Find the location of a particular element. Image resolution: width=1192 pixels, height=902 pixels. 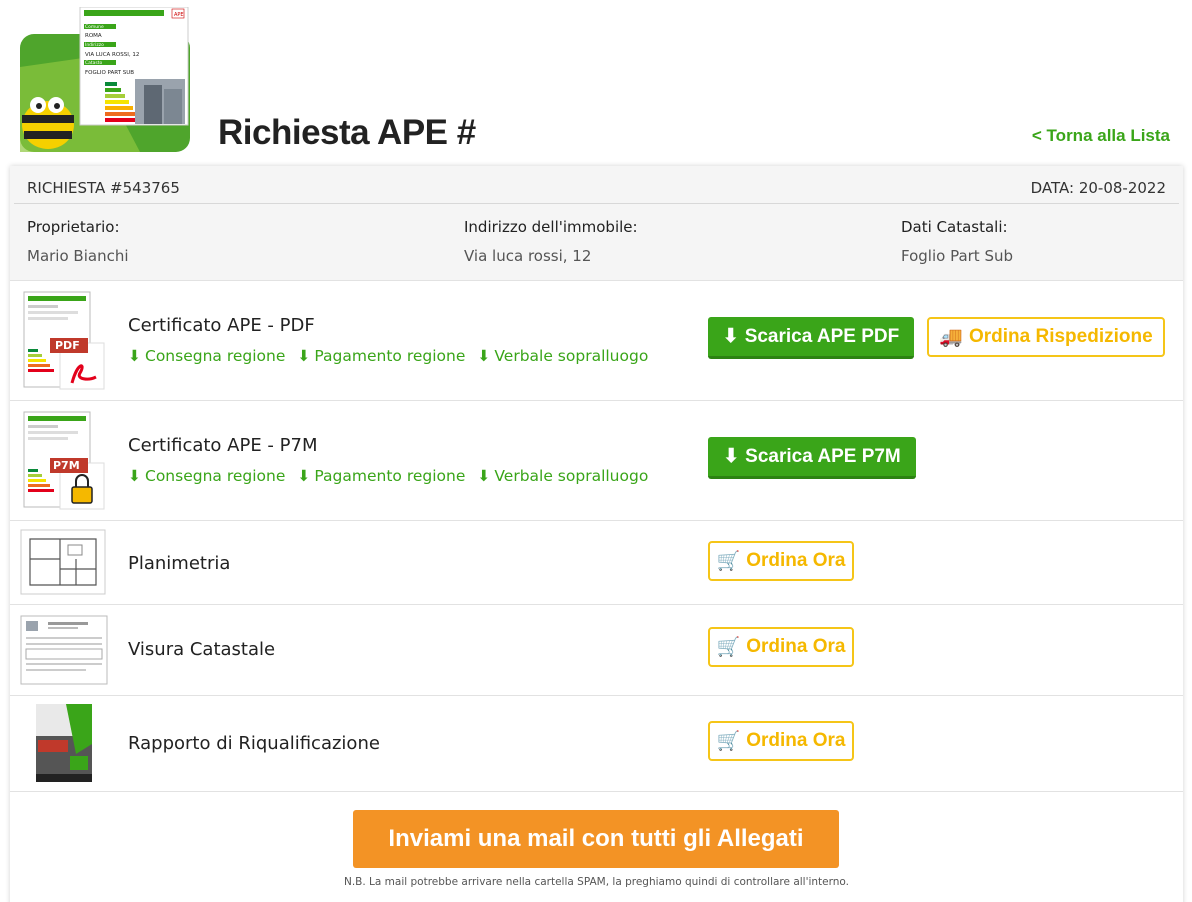

address-value: Via luca rossi, 12 is located at coordinates (528, 256).